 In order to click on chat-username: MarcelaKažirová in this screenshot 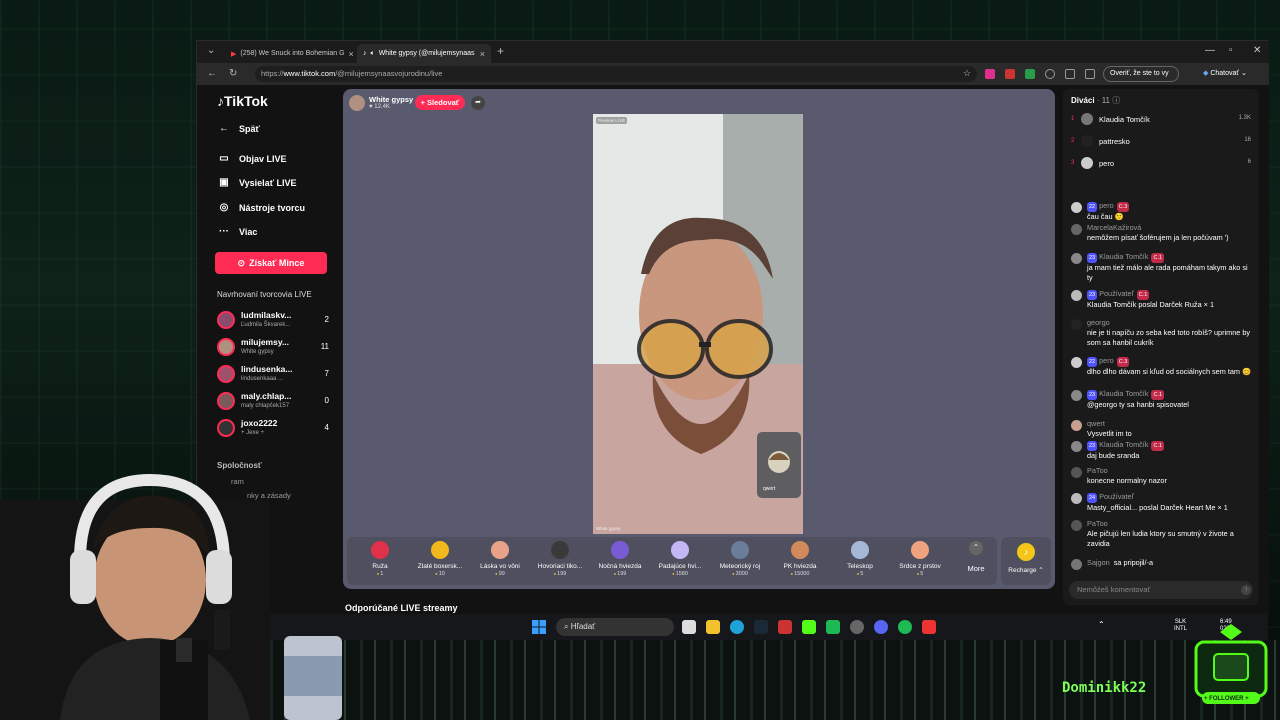, I will do `click(1114, 227)`.